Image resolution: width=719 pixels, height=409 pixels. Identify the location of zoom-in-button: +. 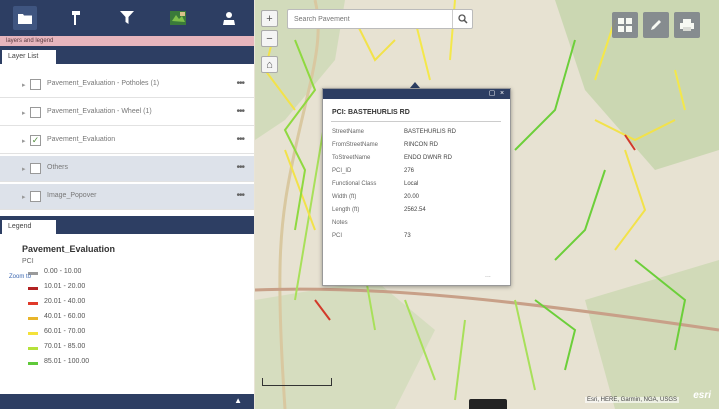
(269, 18).